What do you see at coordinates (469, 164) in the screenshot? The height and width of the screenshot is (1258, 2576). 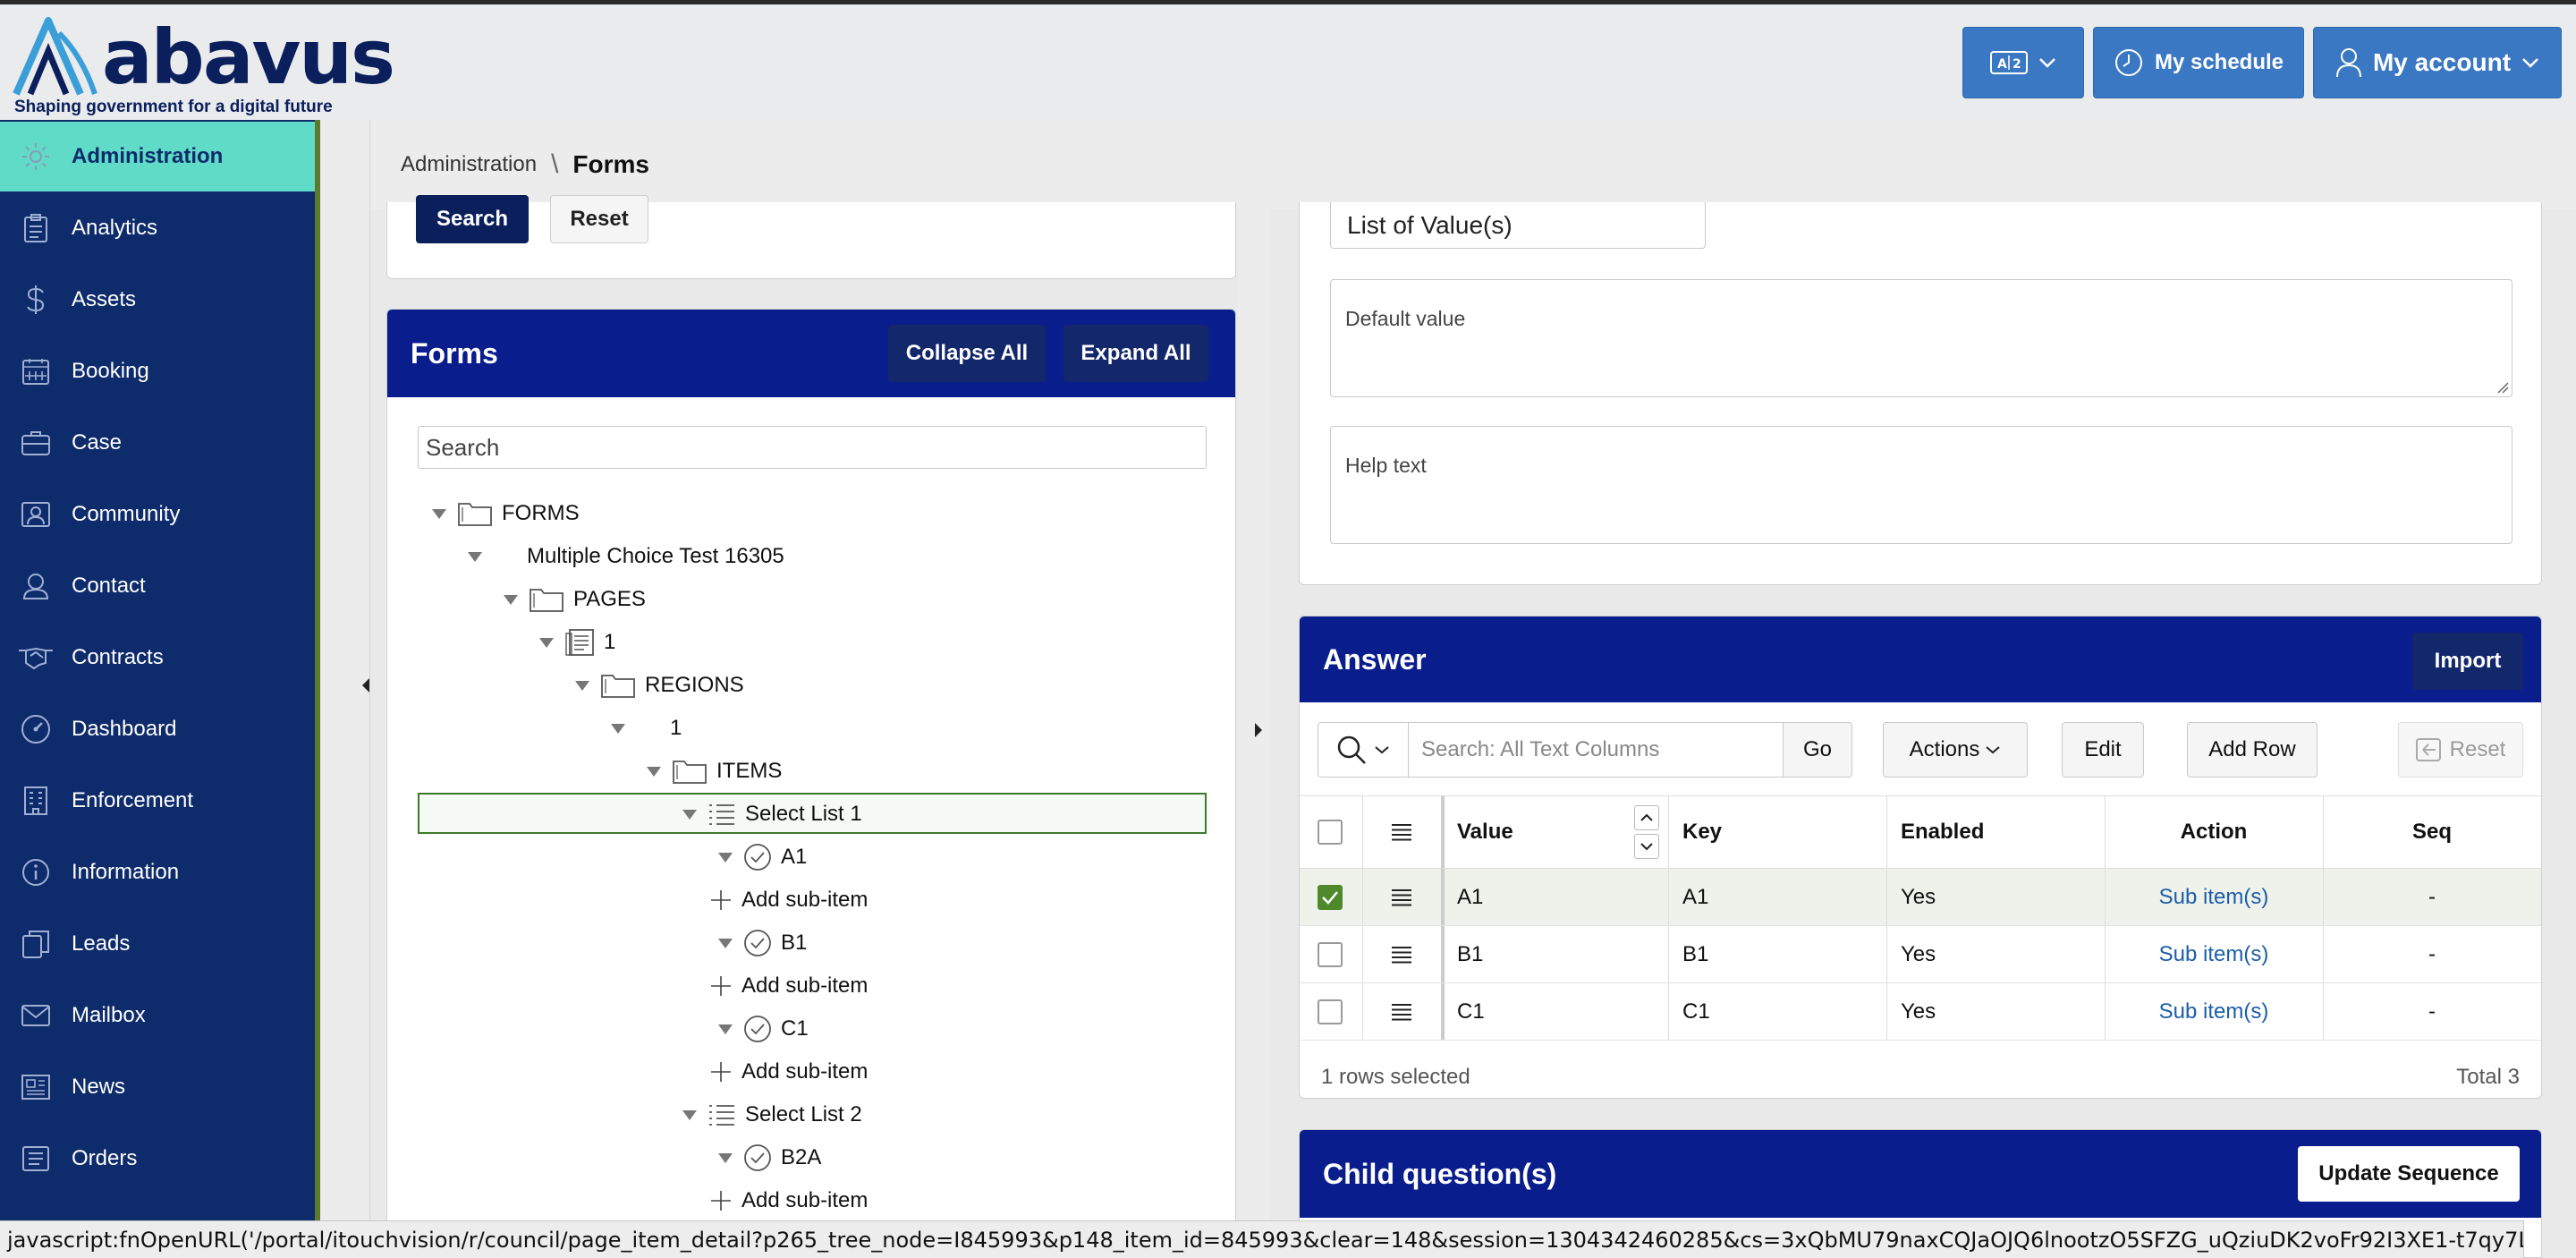 I see `breadcrumb-parent: Administration` at bounding box center [469, 164].